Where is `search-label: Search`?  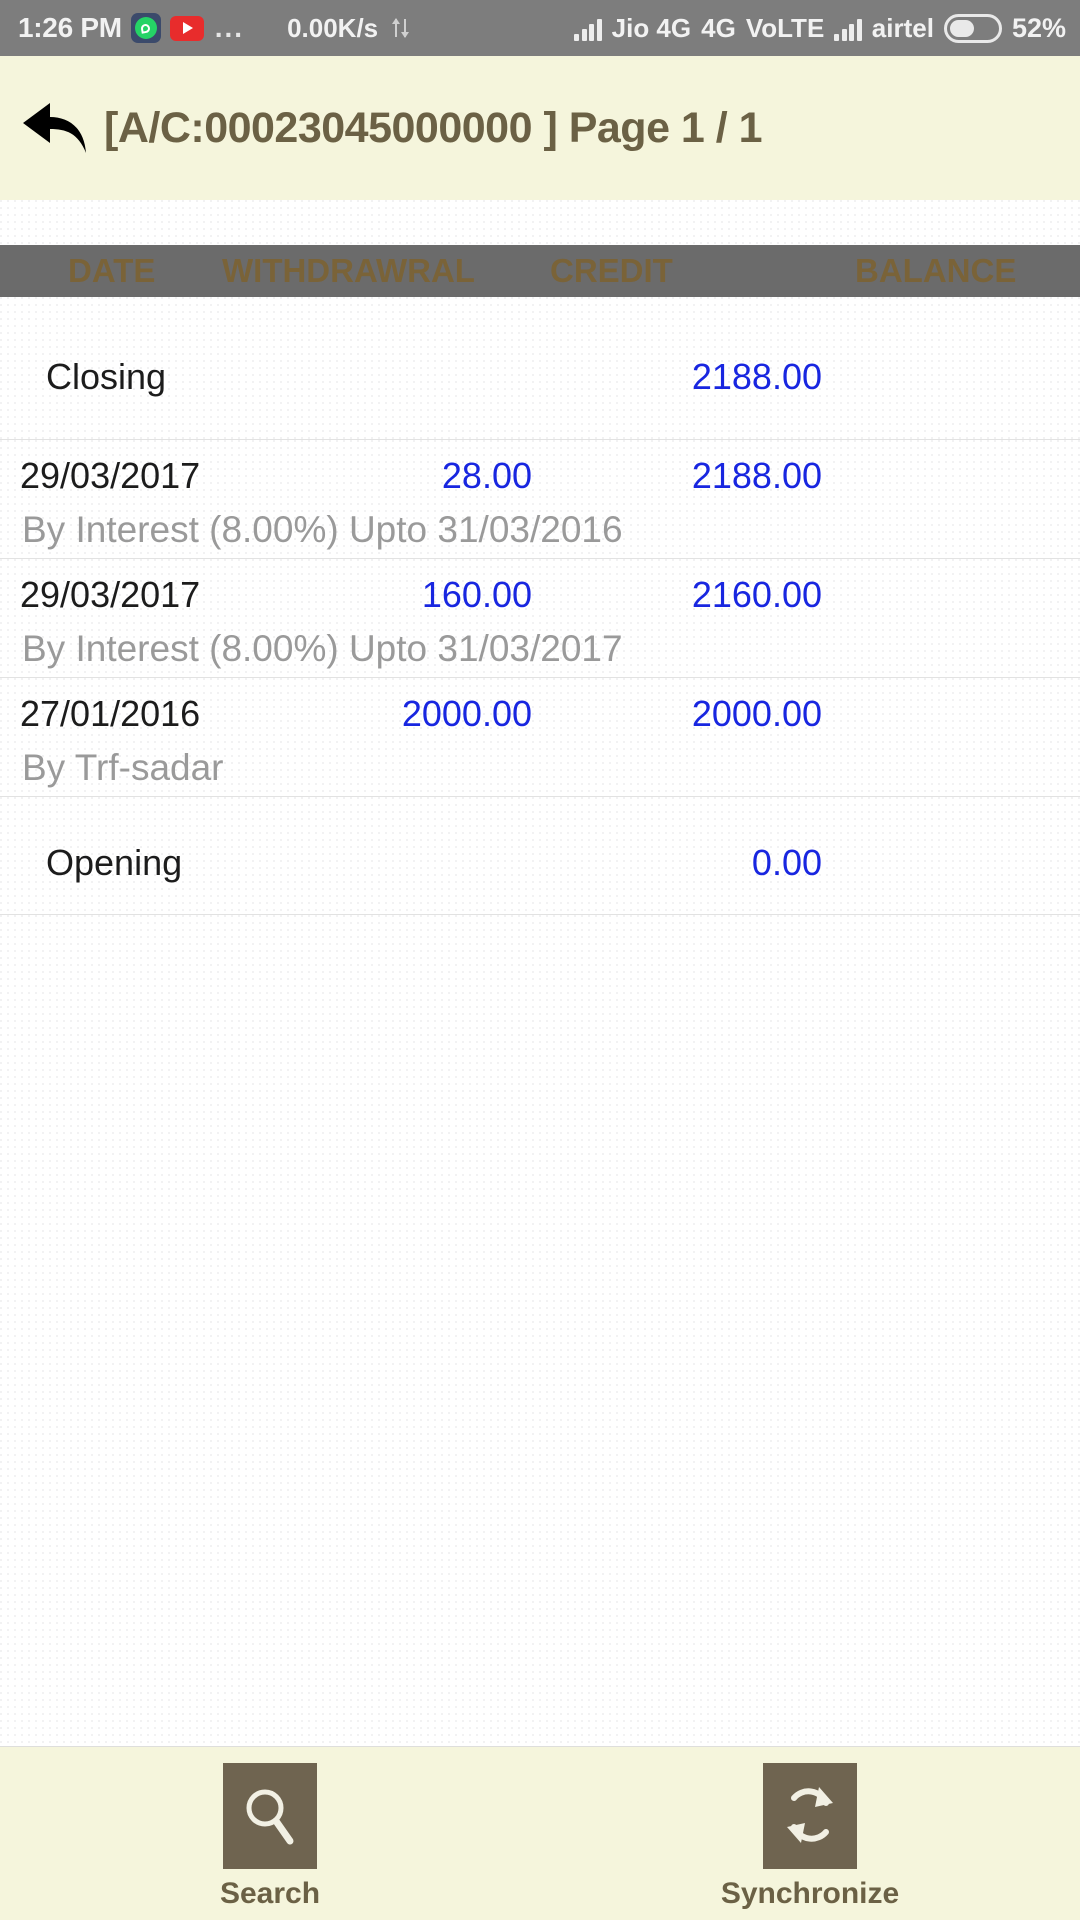 search-label: Search is located at coordinates (270, 1893).